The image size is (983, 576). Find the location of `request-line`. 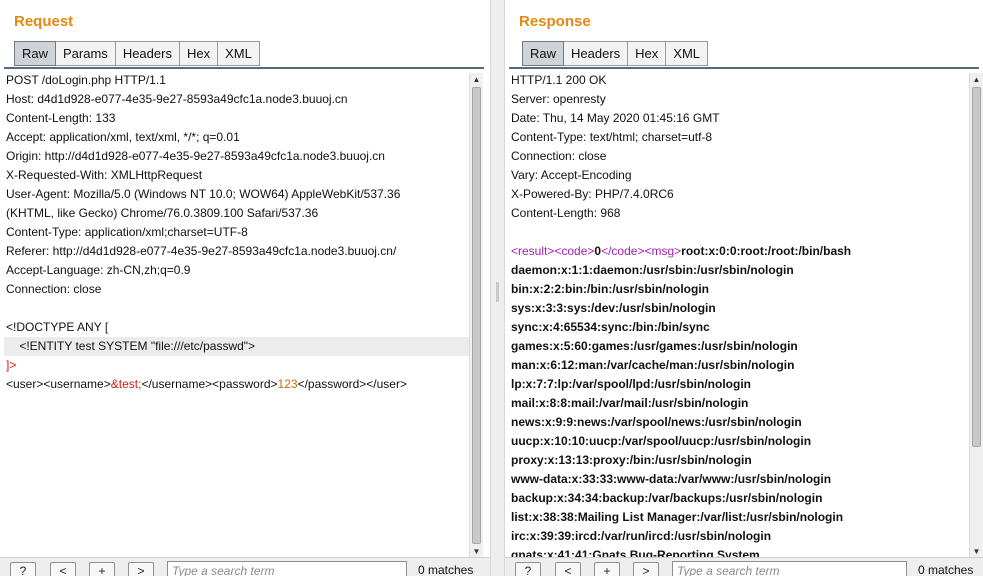

request-line is located at coordinates (238, 308).